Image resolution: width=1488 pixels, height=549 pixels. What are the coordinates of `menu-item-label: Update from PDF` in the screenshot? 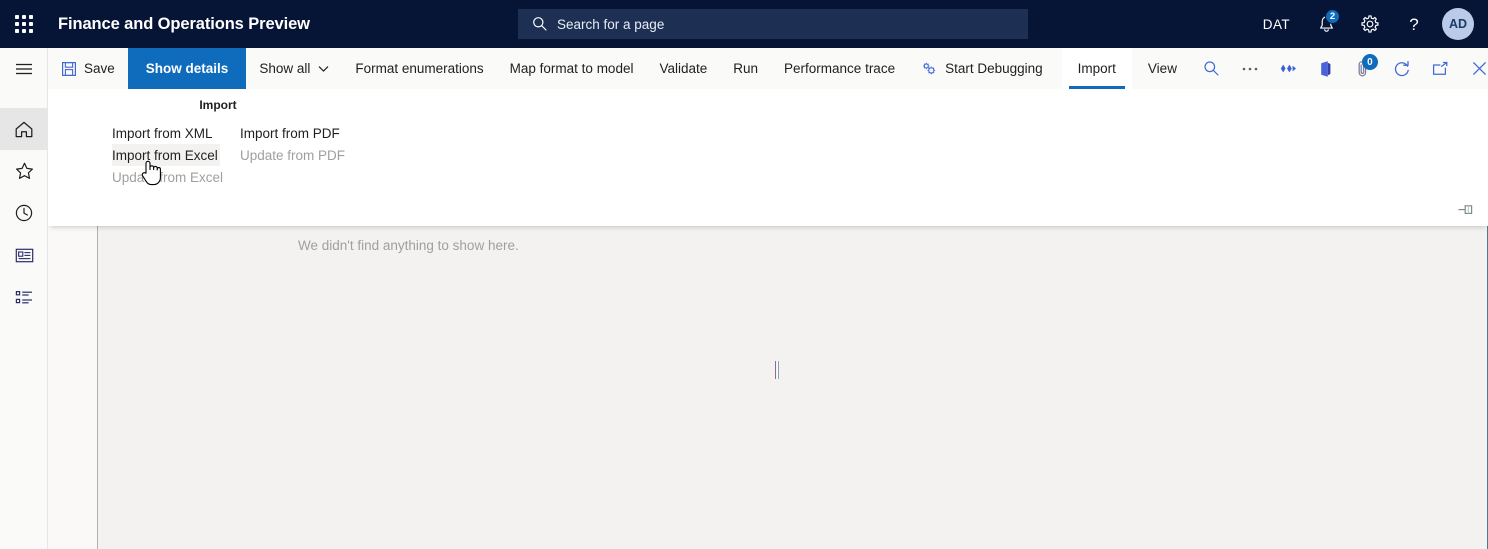 It's located at (293, 155).